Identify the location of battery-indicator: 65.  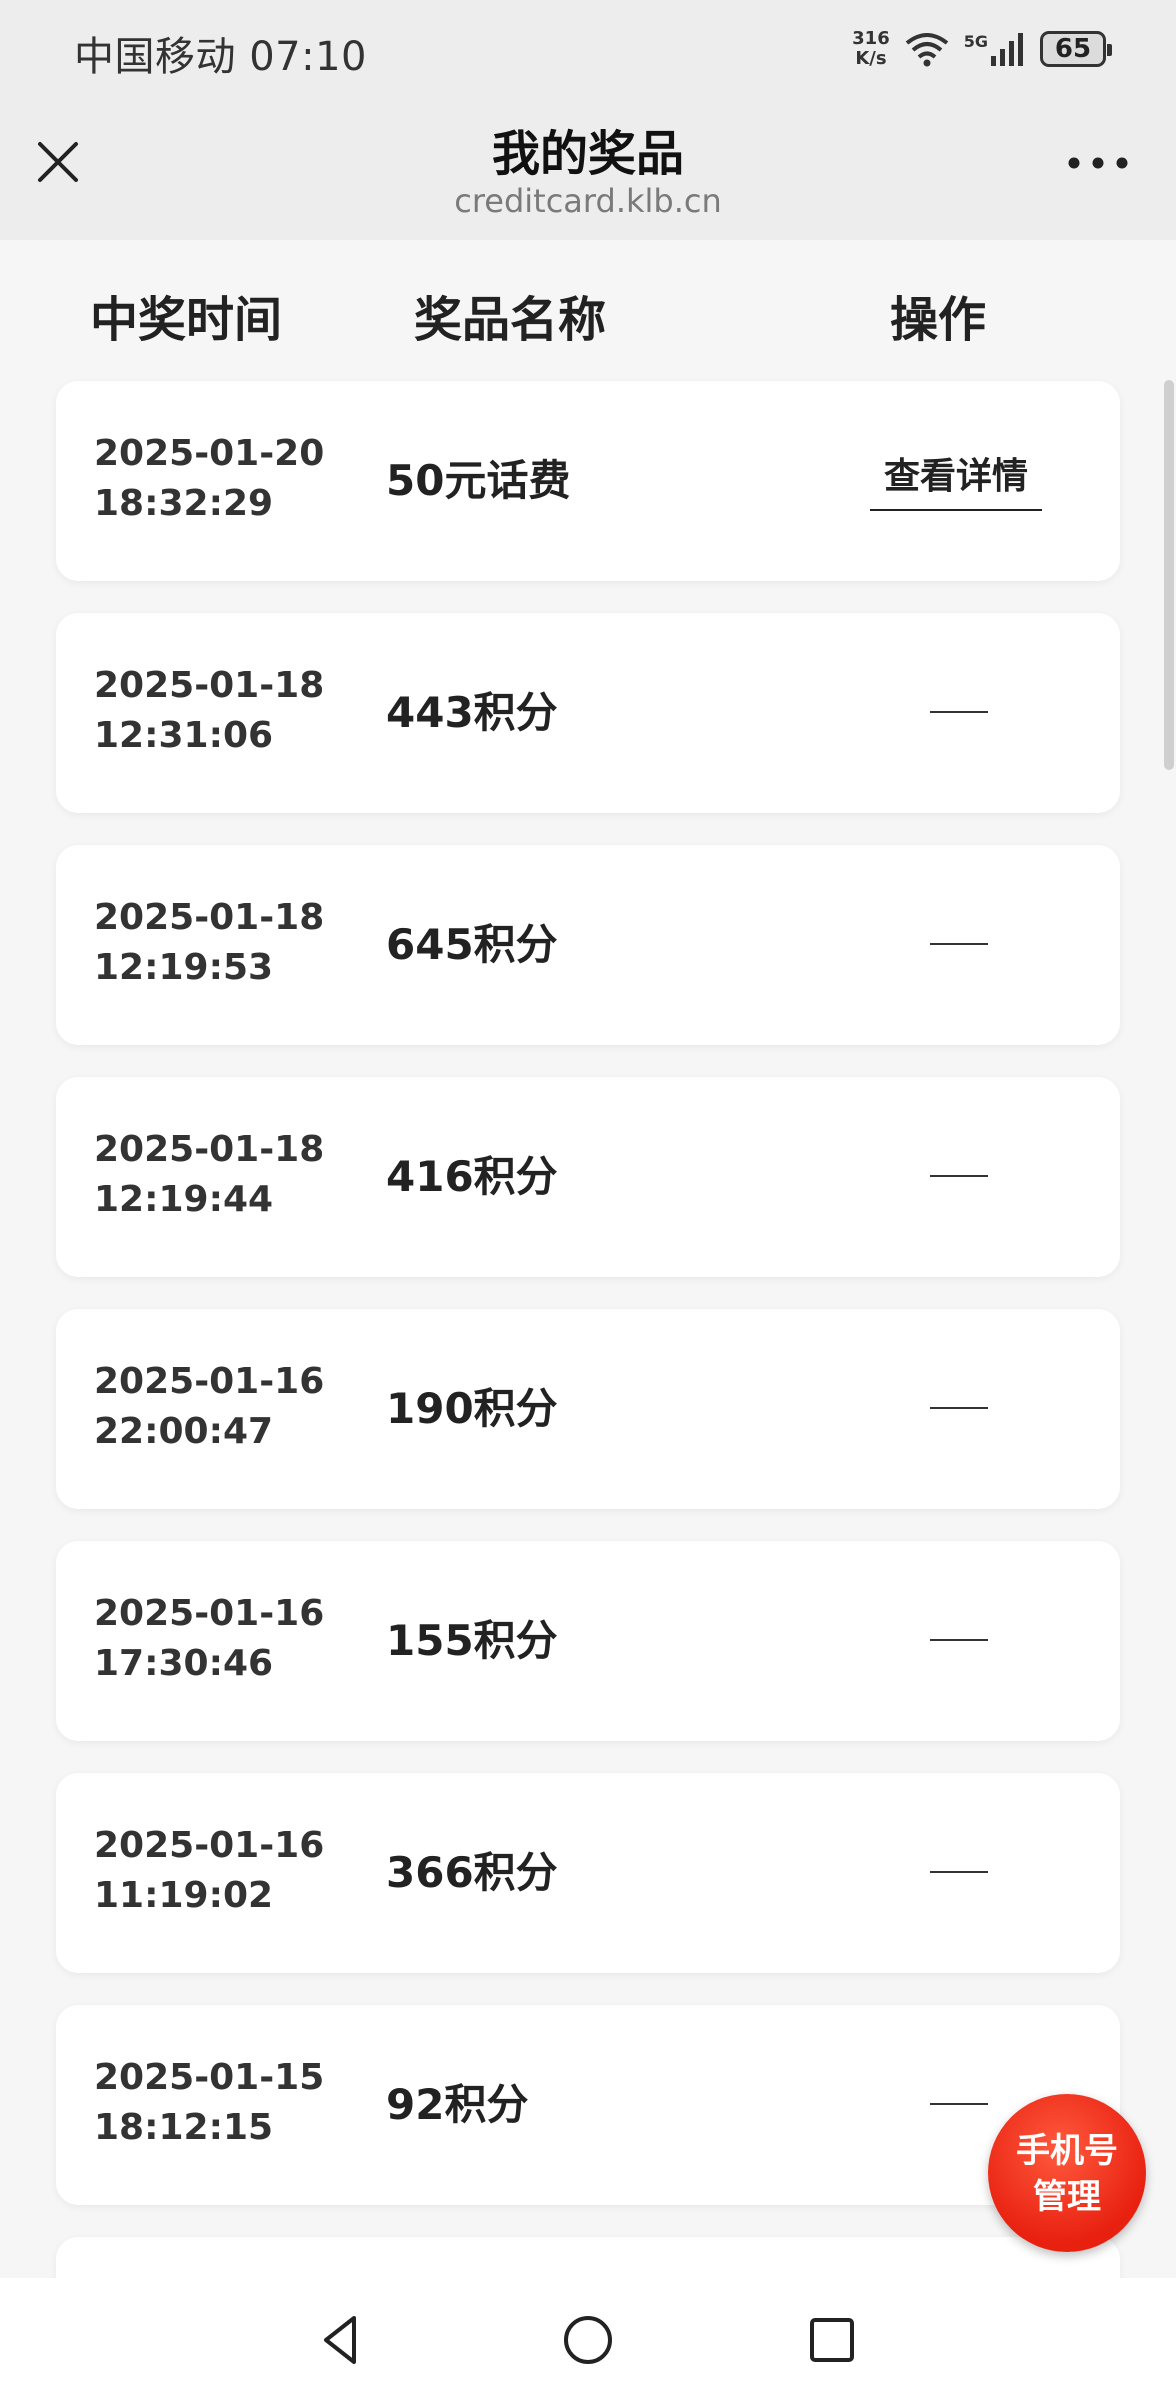
(1076, 49).